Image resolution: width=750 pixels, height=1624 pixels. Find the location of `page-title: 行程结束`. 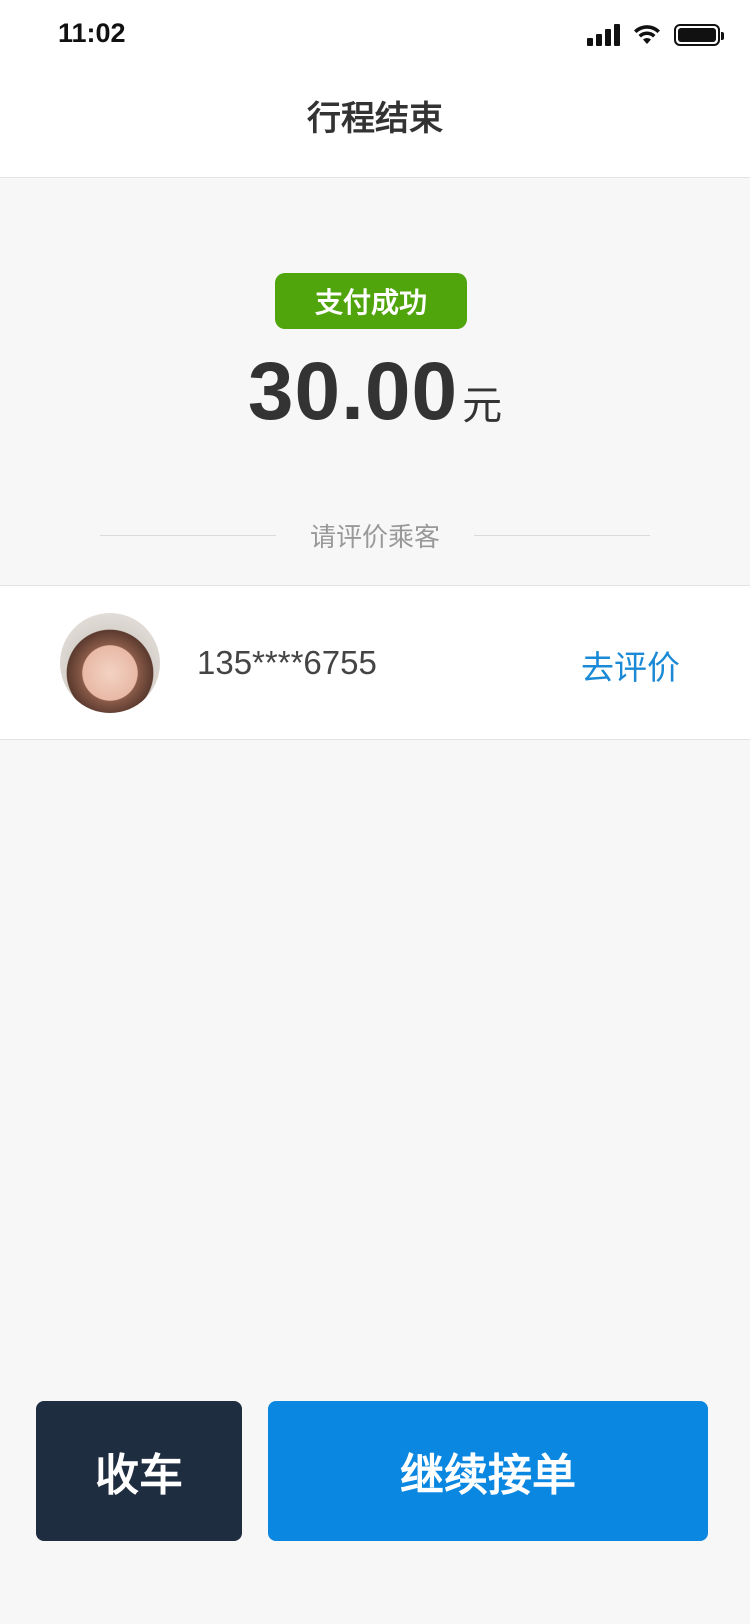

page-title: 行程结束 is located at coordinates (375, 119).